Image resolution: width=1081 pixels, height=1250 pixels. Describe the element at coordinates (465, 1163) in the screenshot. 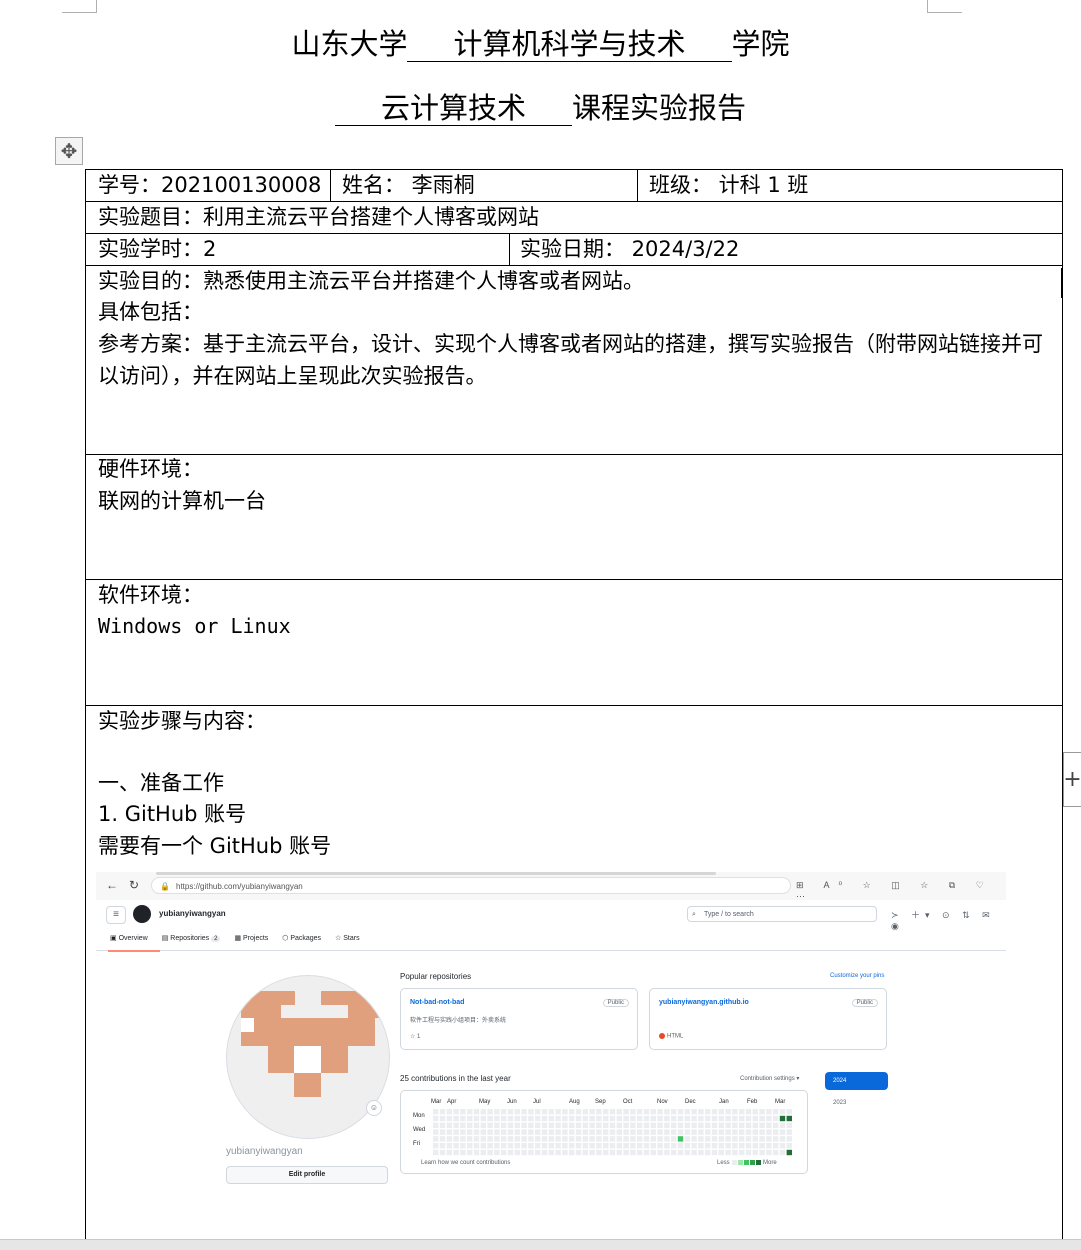

I see `learn-contributions-link: Learn how we count contributions` at that location.